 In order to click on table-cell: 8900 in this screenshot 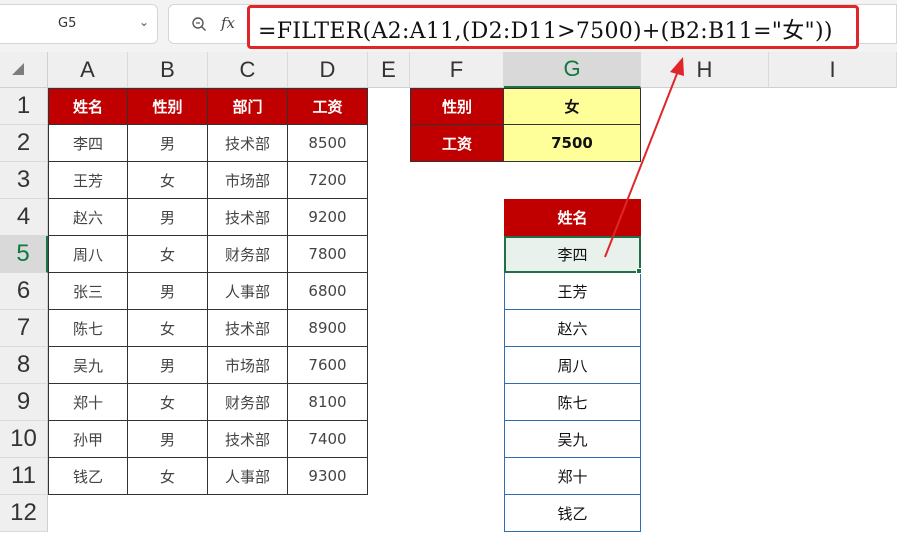, I will do `click(328, 328)`.